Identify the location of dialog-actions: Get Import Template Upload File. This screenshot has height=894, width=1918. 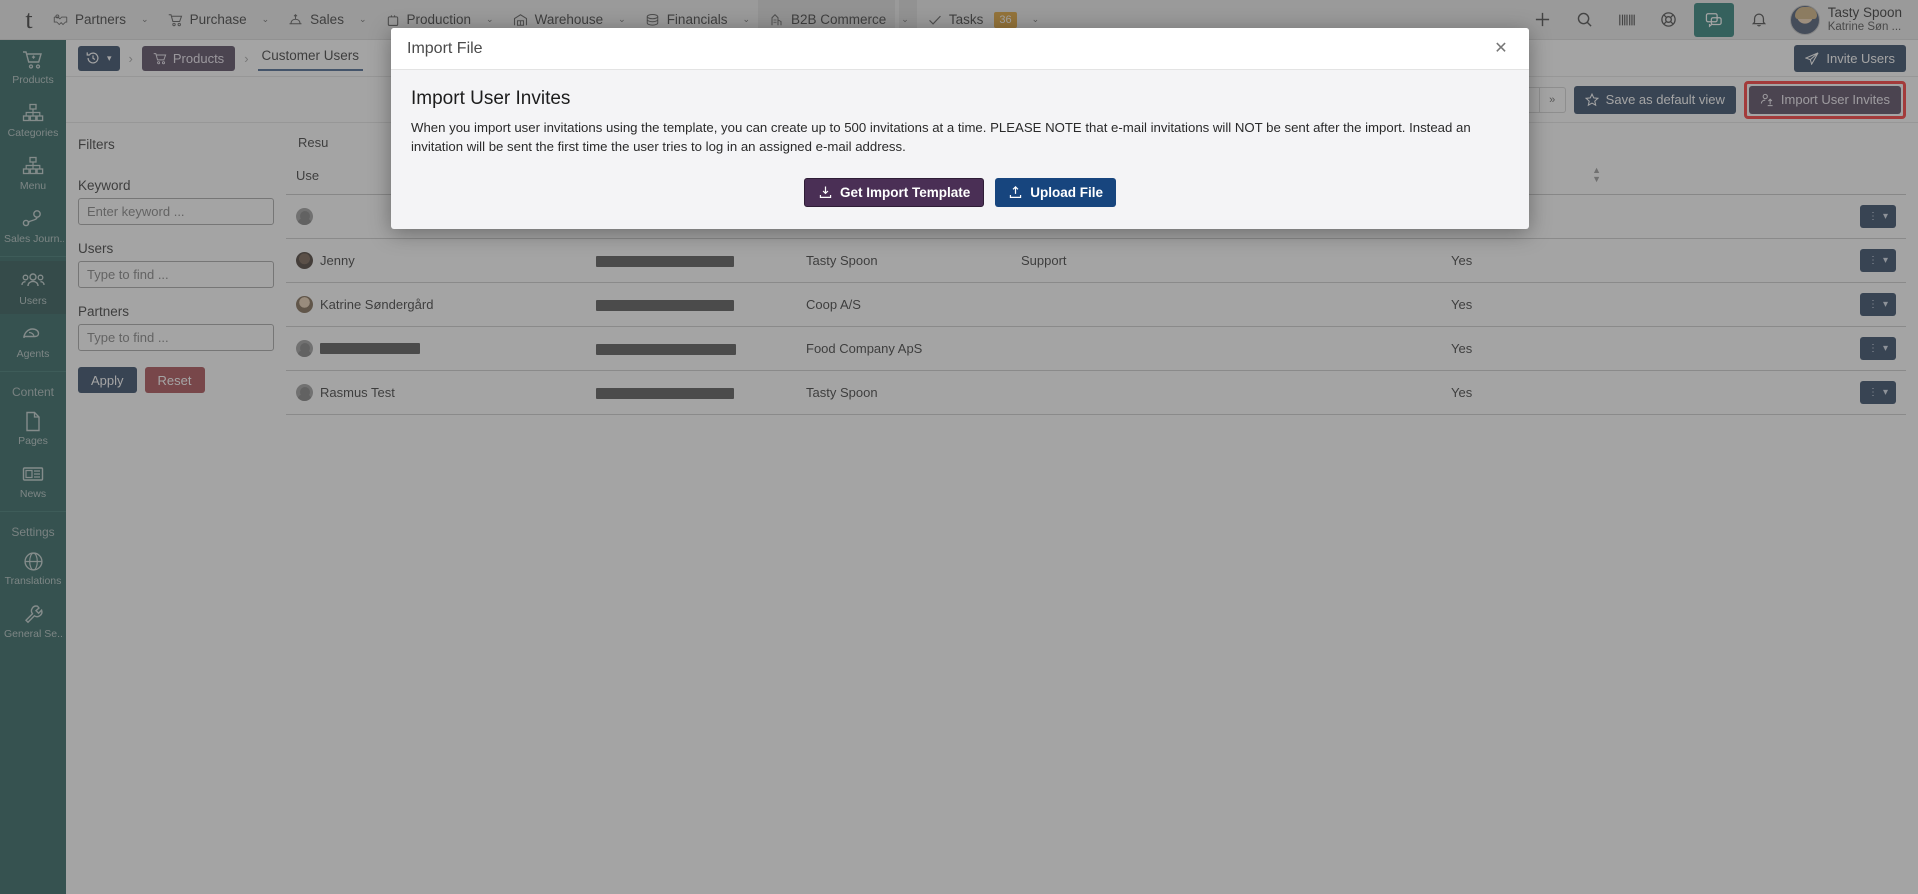
(960, 193).